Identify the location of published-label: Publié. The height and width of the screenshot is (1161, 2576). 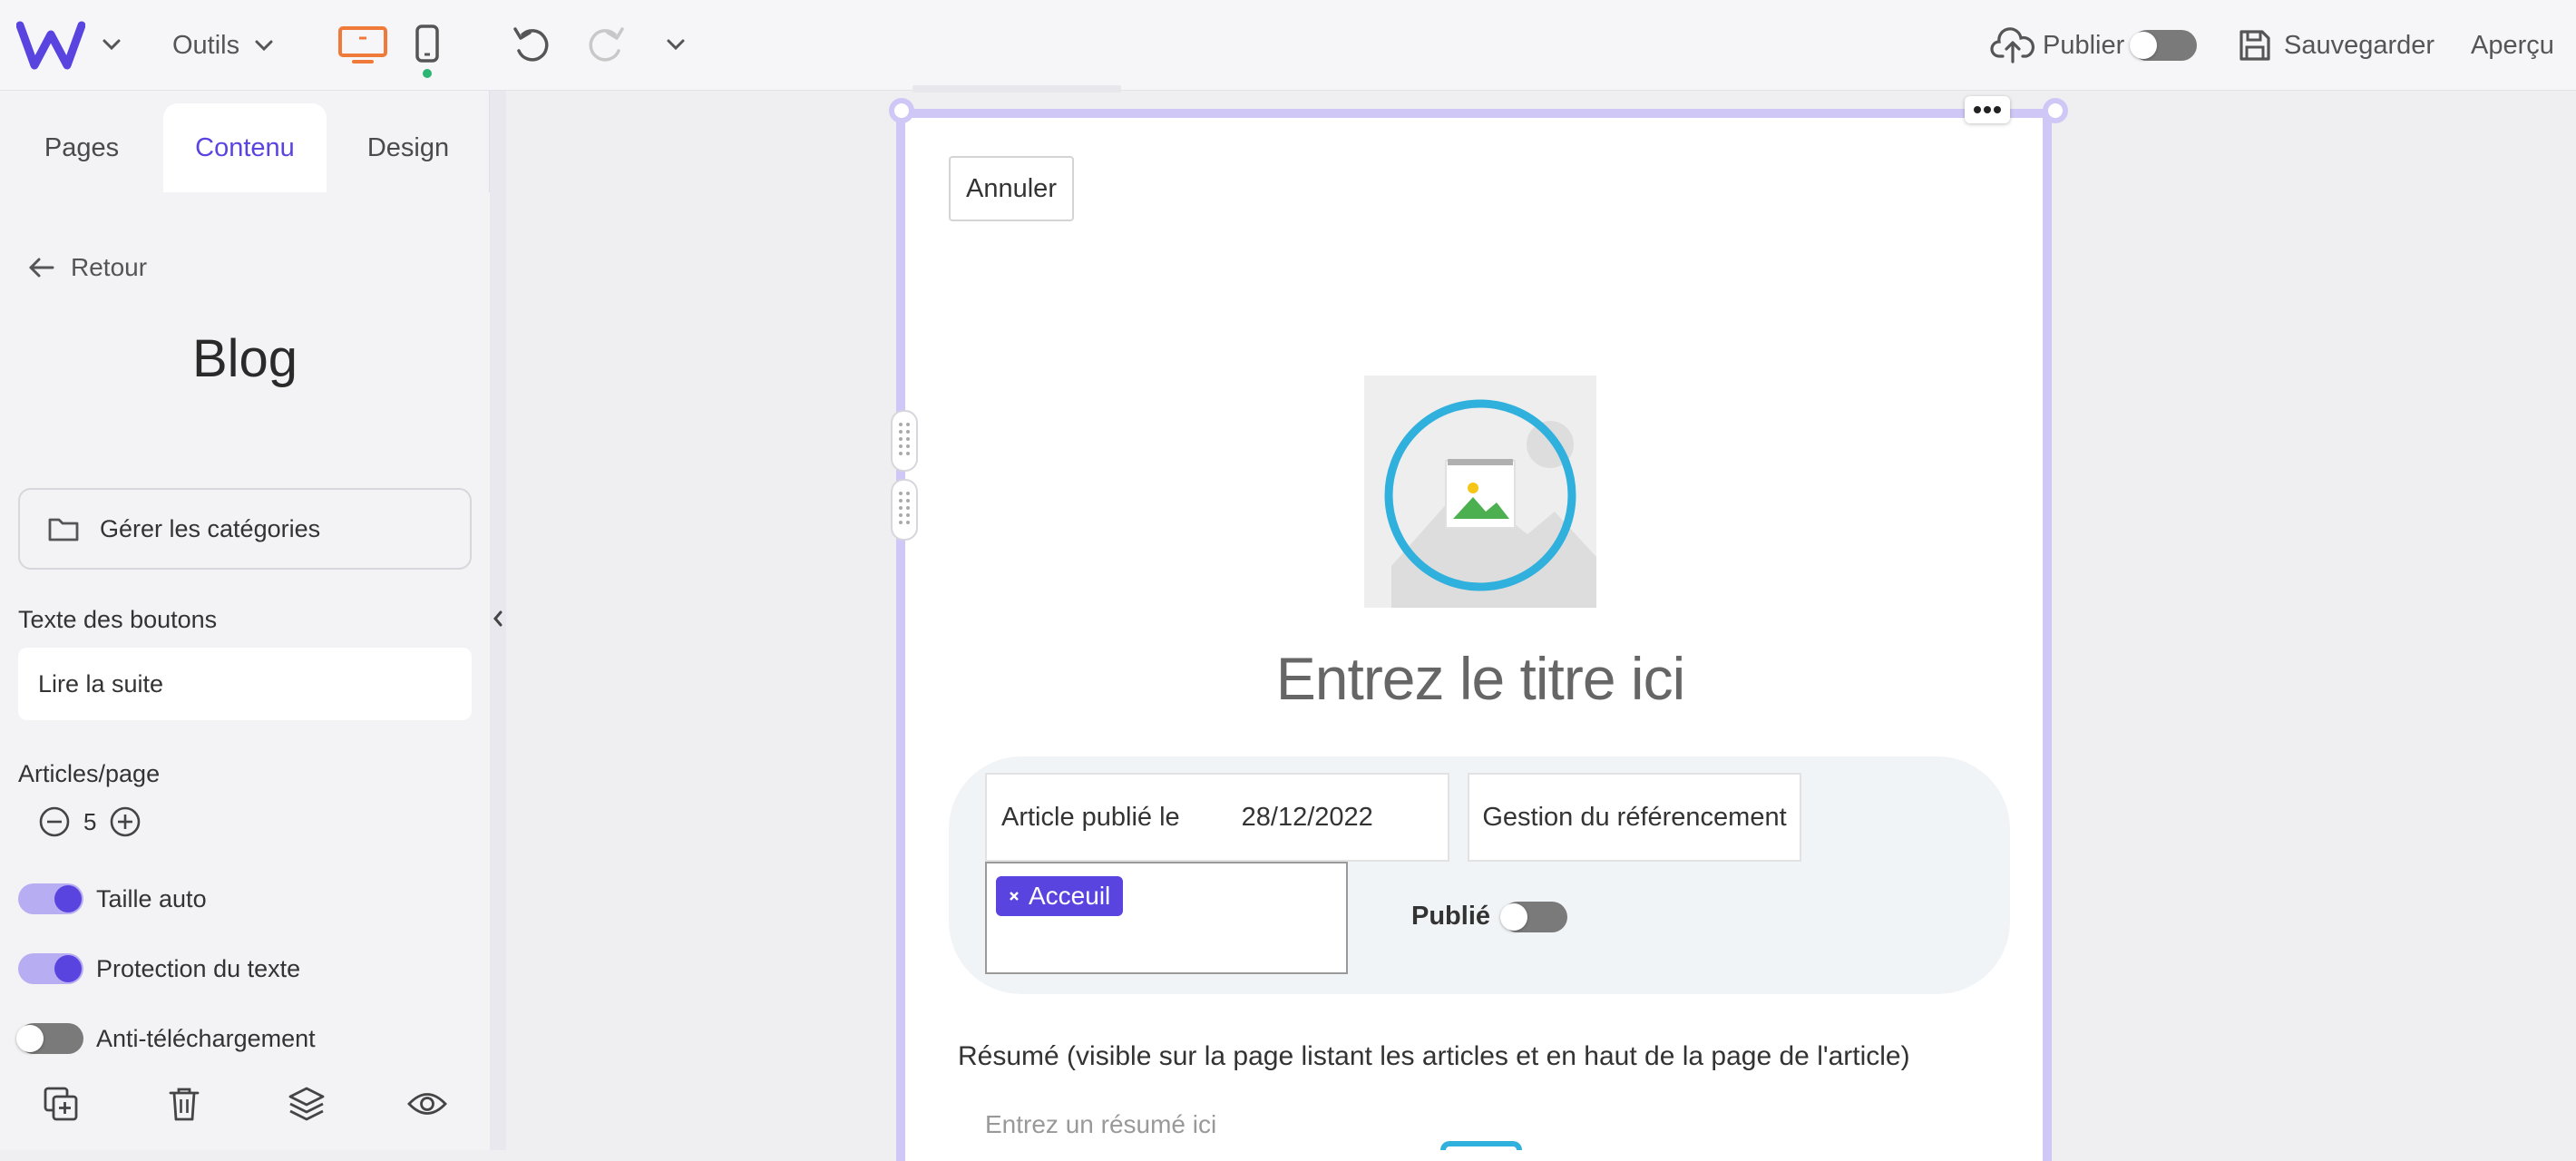
(1451, 917).